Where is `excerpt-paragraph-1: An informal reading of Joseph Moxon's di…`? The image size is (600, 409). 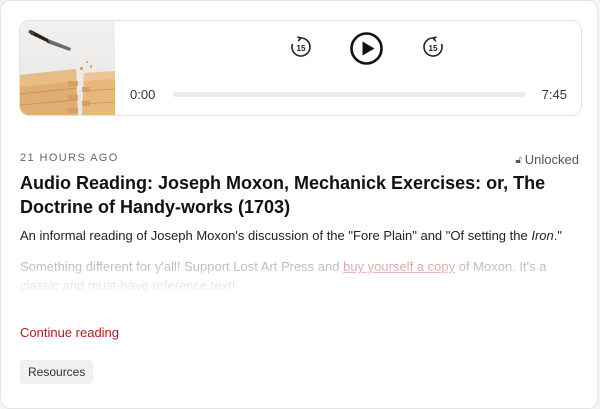 excerpt-paragraph-1: An informal reading of Joseph Moxon's di… is located at coordinates (300, 235).